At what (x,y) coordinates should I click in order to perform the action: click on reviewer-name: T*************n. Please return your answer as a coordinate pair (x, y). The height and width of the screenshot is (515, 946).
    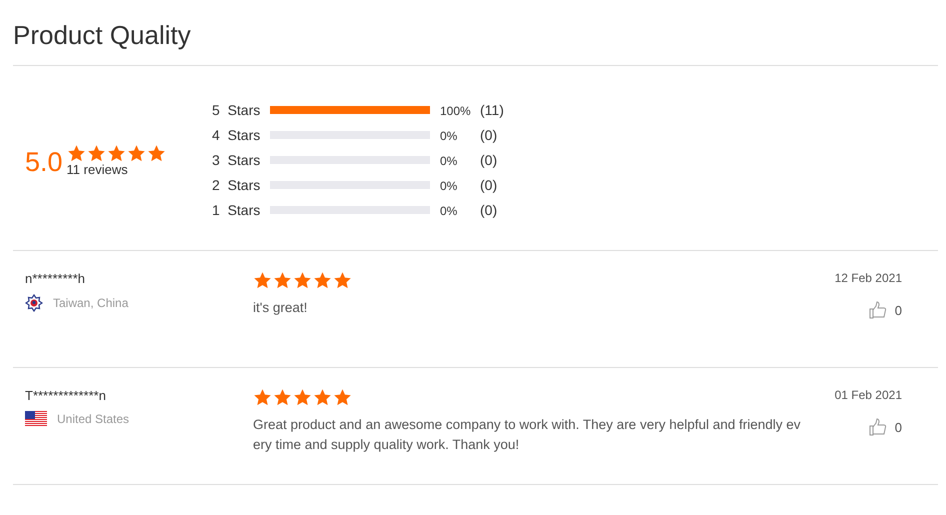
    Looking at the image, I should click on (66, 395).